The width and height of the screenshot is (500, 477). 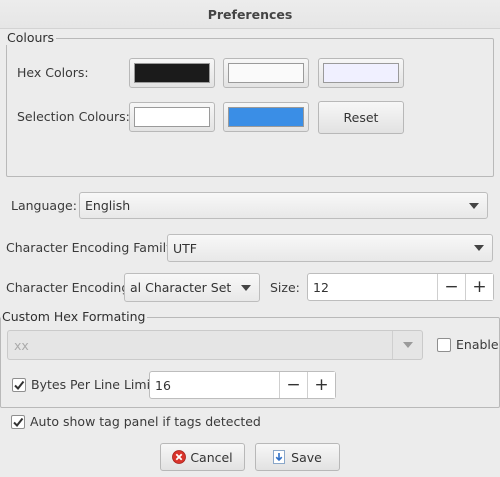 What do you see at coordinates (70, 287) in the screenshot?
I see `character-encoding-label: Character Encoding:` at bounding box center [70, 287].